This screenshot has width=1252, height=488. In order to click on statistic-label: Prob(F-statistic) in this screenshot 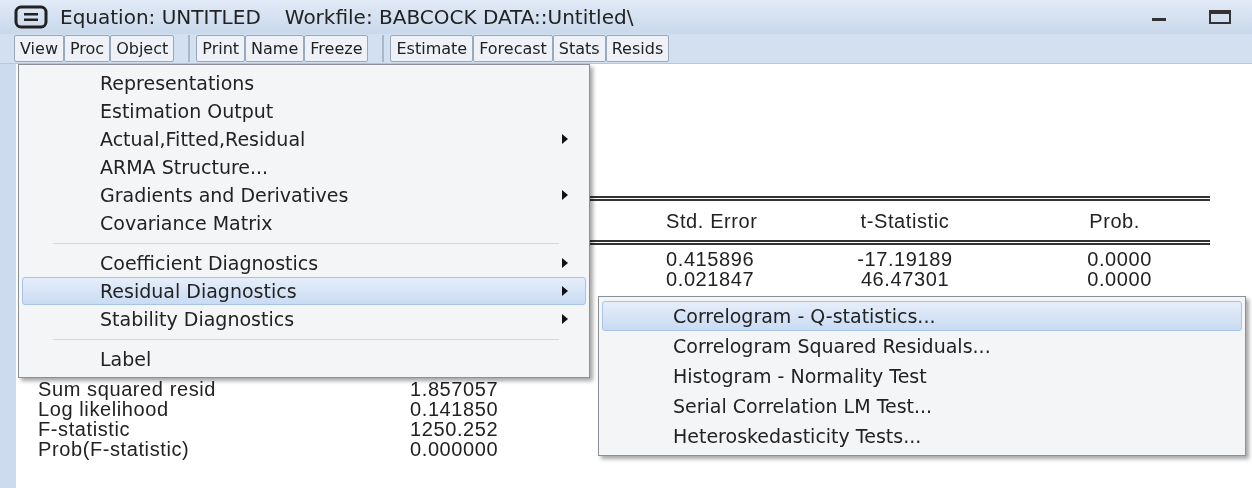, I will do `click(114, 449)`.